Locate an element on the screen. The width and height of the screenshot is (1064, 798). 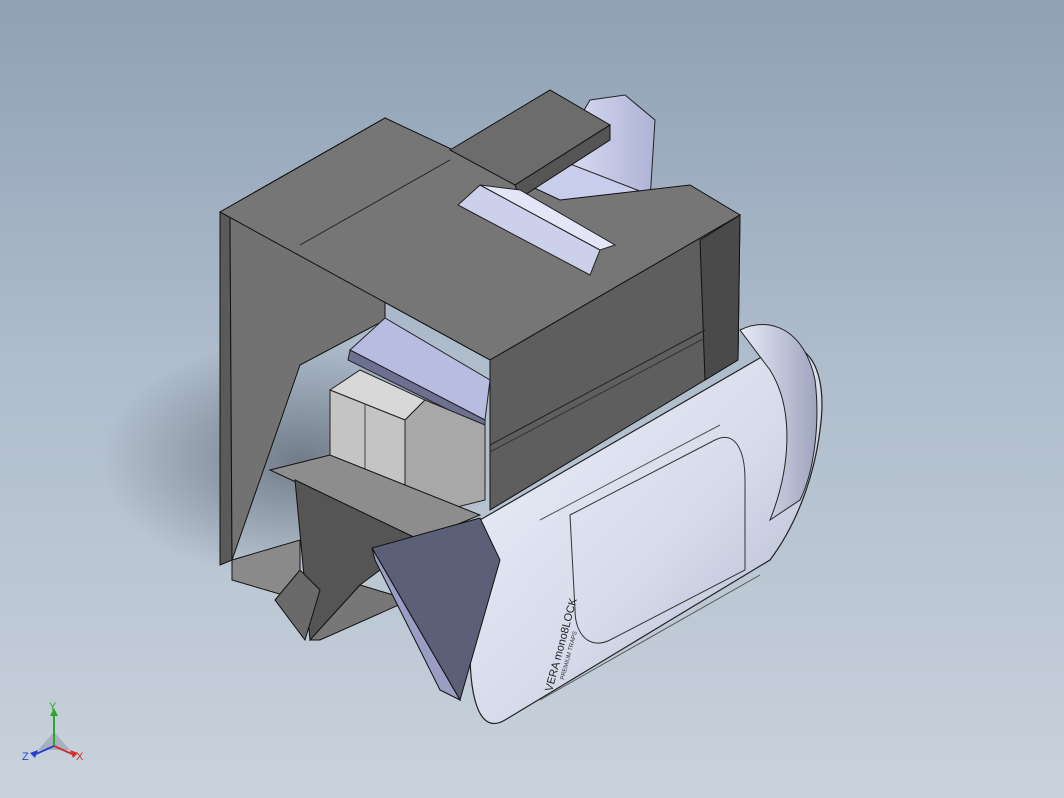
x-axis-label: X is located at coordinates (80, 757).